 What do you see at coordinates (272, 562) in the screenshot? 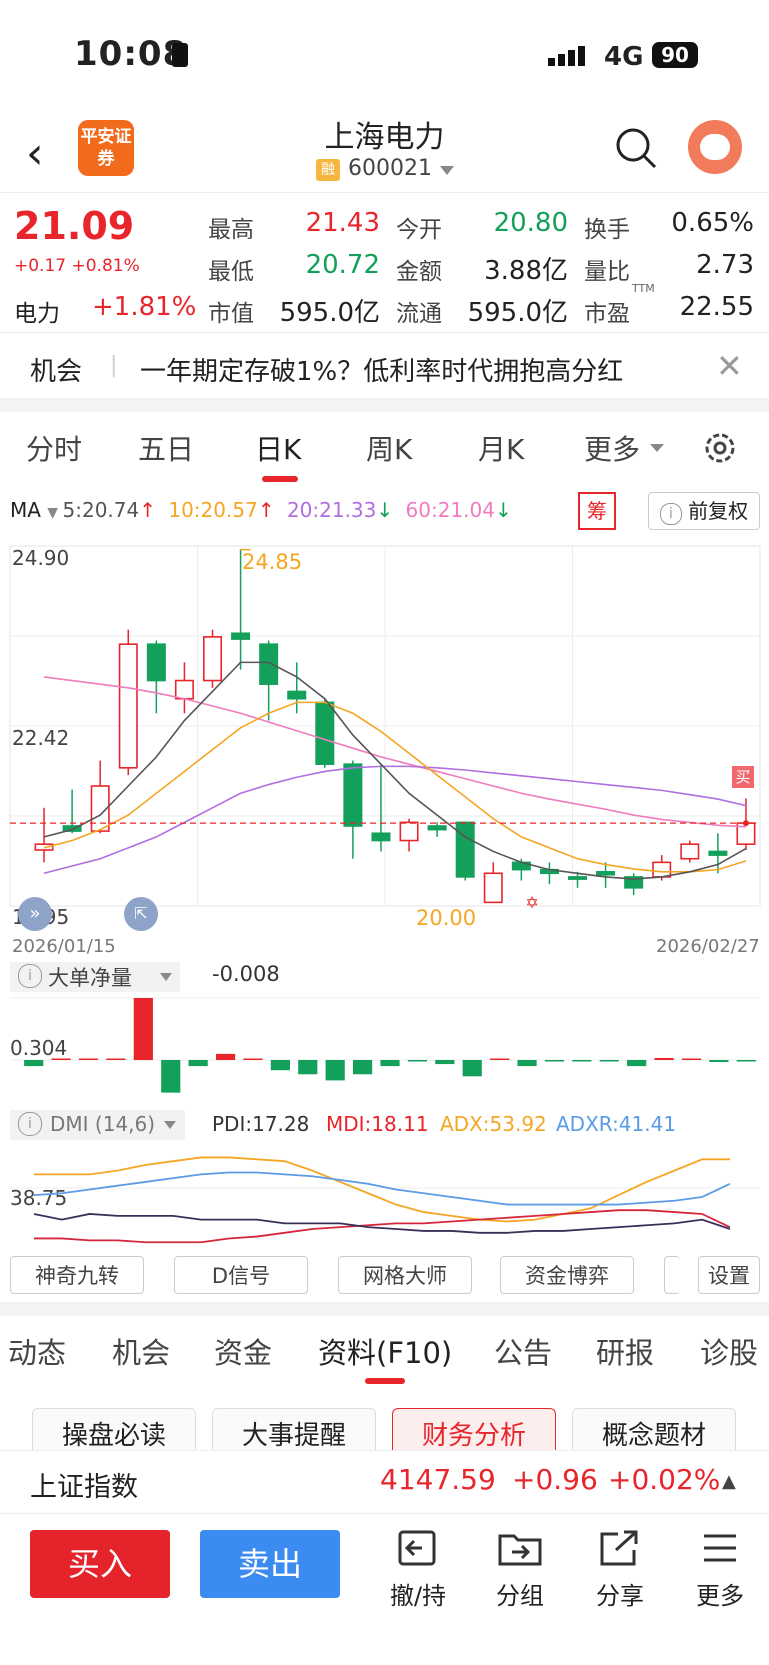
I see `kline-high-label: 24.85` at bounding box center [272, 562].